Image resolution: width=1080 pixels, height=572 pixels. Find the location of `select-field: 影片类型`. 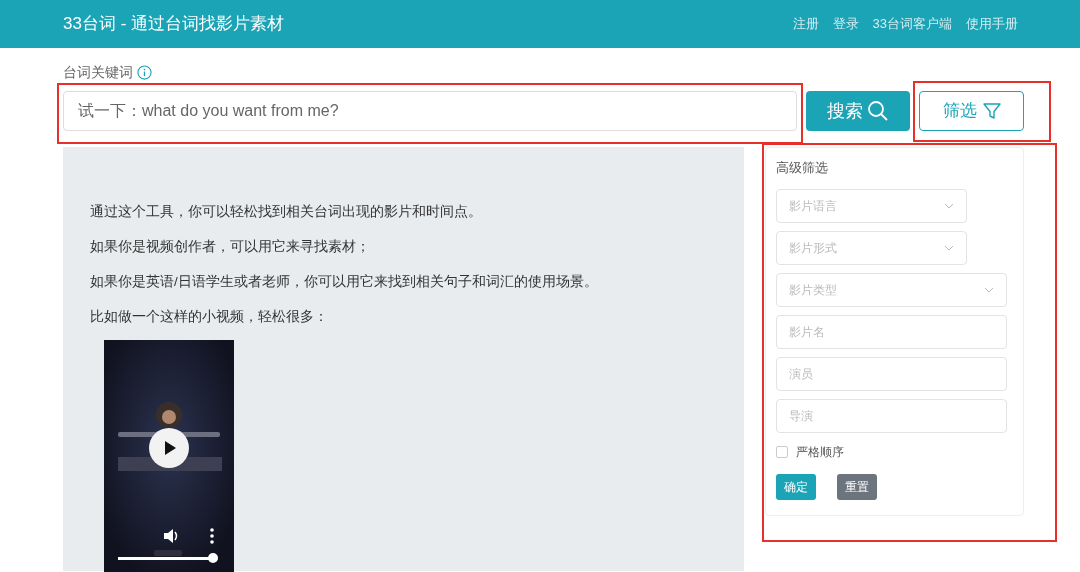

select-field: 影片类型 is located at coordinates (891, 289).